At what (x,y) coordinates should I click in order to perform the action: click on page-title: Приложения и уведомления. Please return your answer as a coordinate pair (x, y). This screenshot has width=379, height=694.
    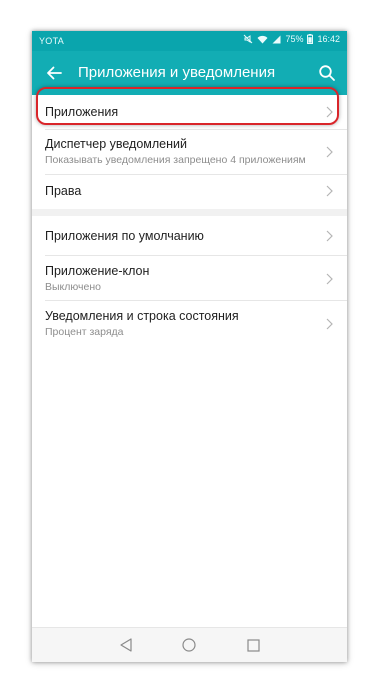
    Looking at the image, I should click on (177, 72).